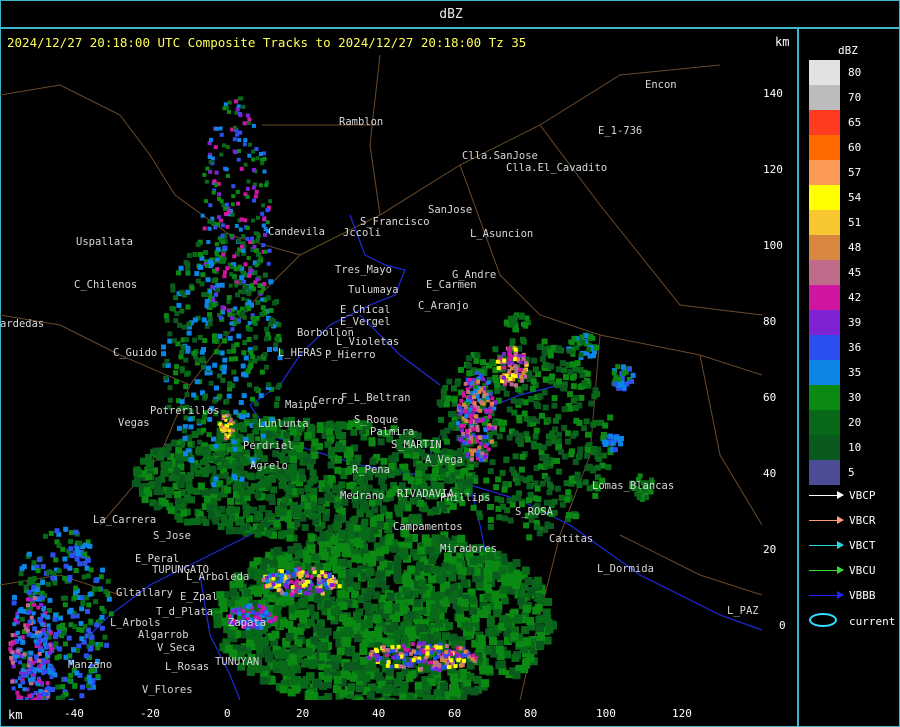 The image size is (900, 727). I want to click on place-label: La_Carrera, so click(124, 520).